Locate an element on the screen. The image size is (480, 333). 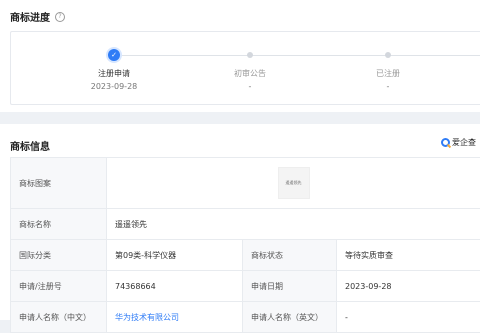
progress-title: 商标进度 is located at coordinates (30, 16).